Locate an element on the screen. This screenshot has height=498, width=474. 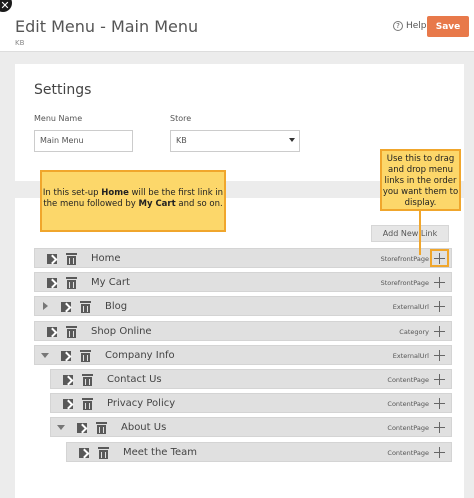
menu-name-label: Menu Name is located at coordinates (58, 118).